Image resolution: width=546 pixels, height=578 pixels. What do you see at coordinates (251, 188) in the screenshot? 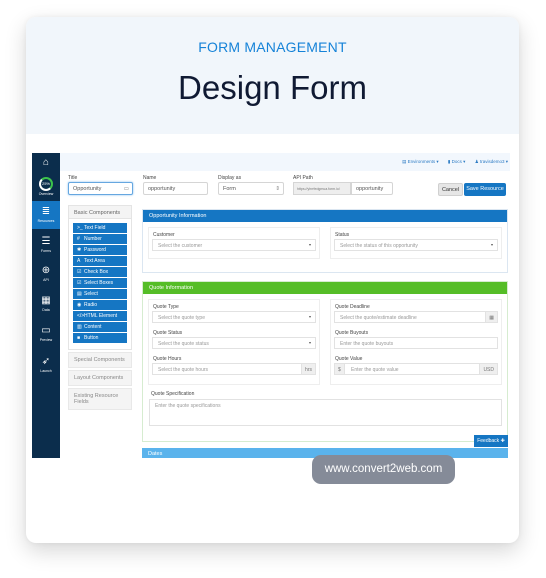
I see `display-as-select: Form ⇕` at bounding box center [251, 188].